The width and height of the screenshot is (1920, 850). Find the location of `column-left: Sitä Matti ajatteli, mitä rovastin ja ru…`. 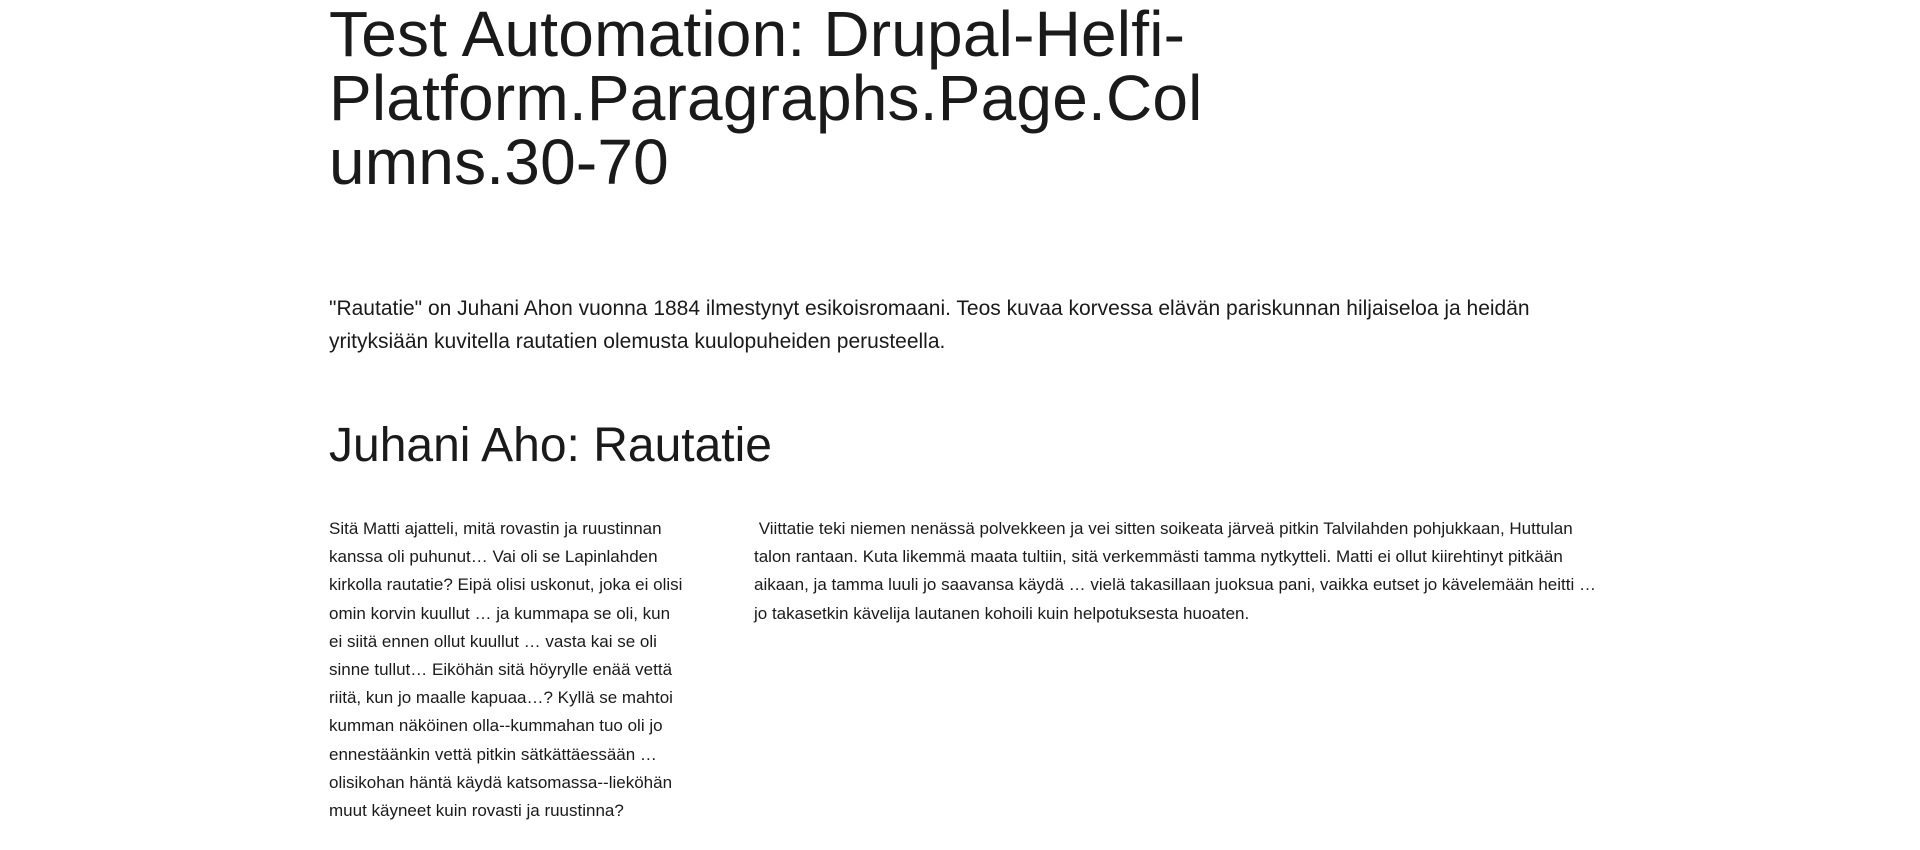

column-left: Sitä Matti ajatteli, mitä rovastin ja ru… is located at coordinates (506, 670).